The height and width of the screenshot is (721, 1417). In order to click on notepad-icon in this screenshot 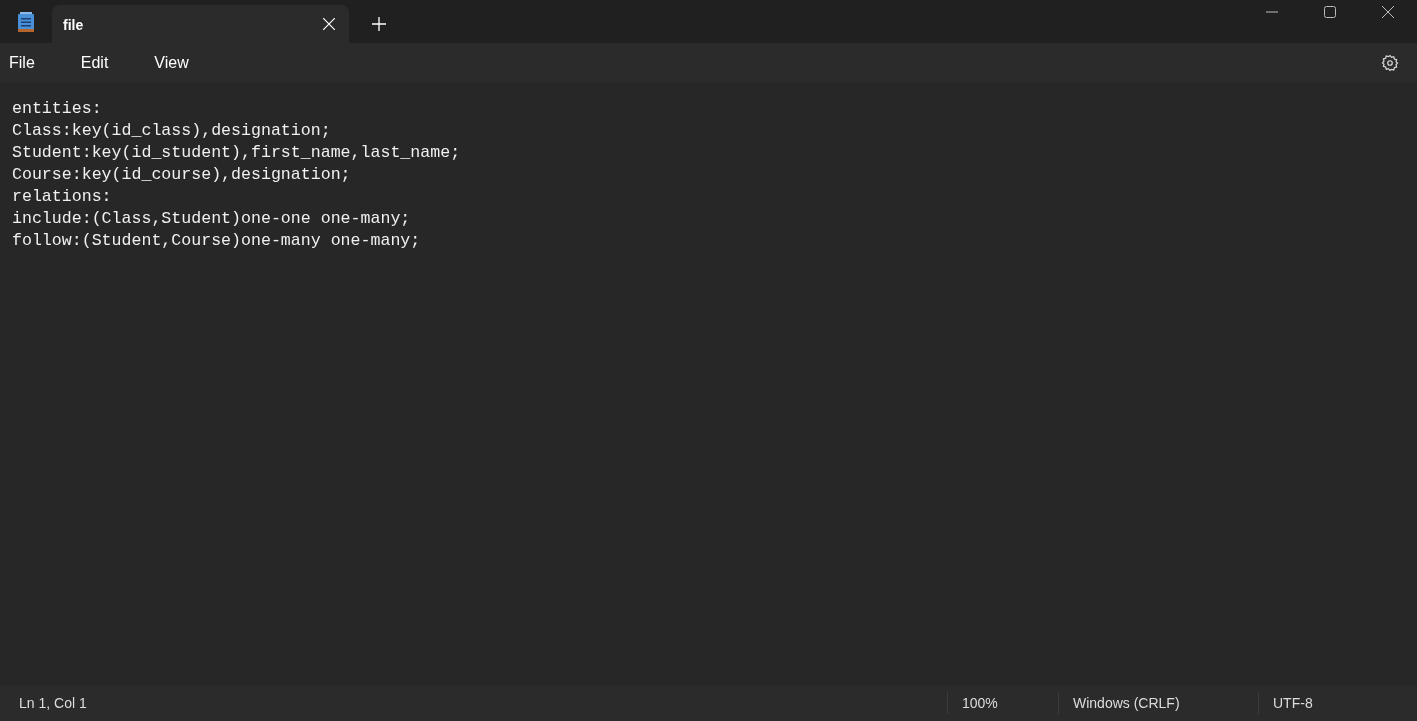, I will do `click(26, 21)`.